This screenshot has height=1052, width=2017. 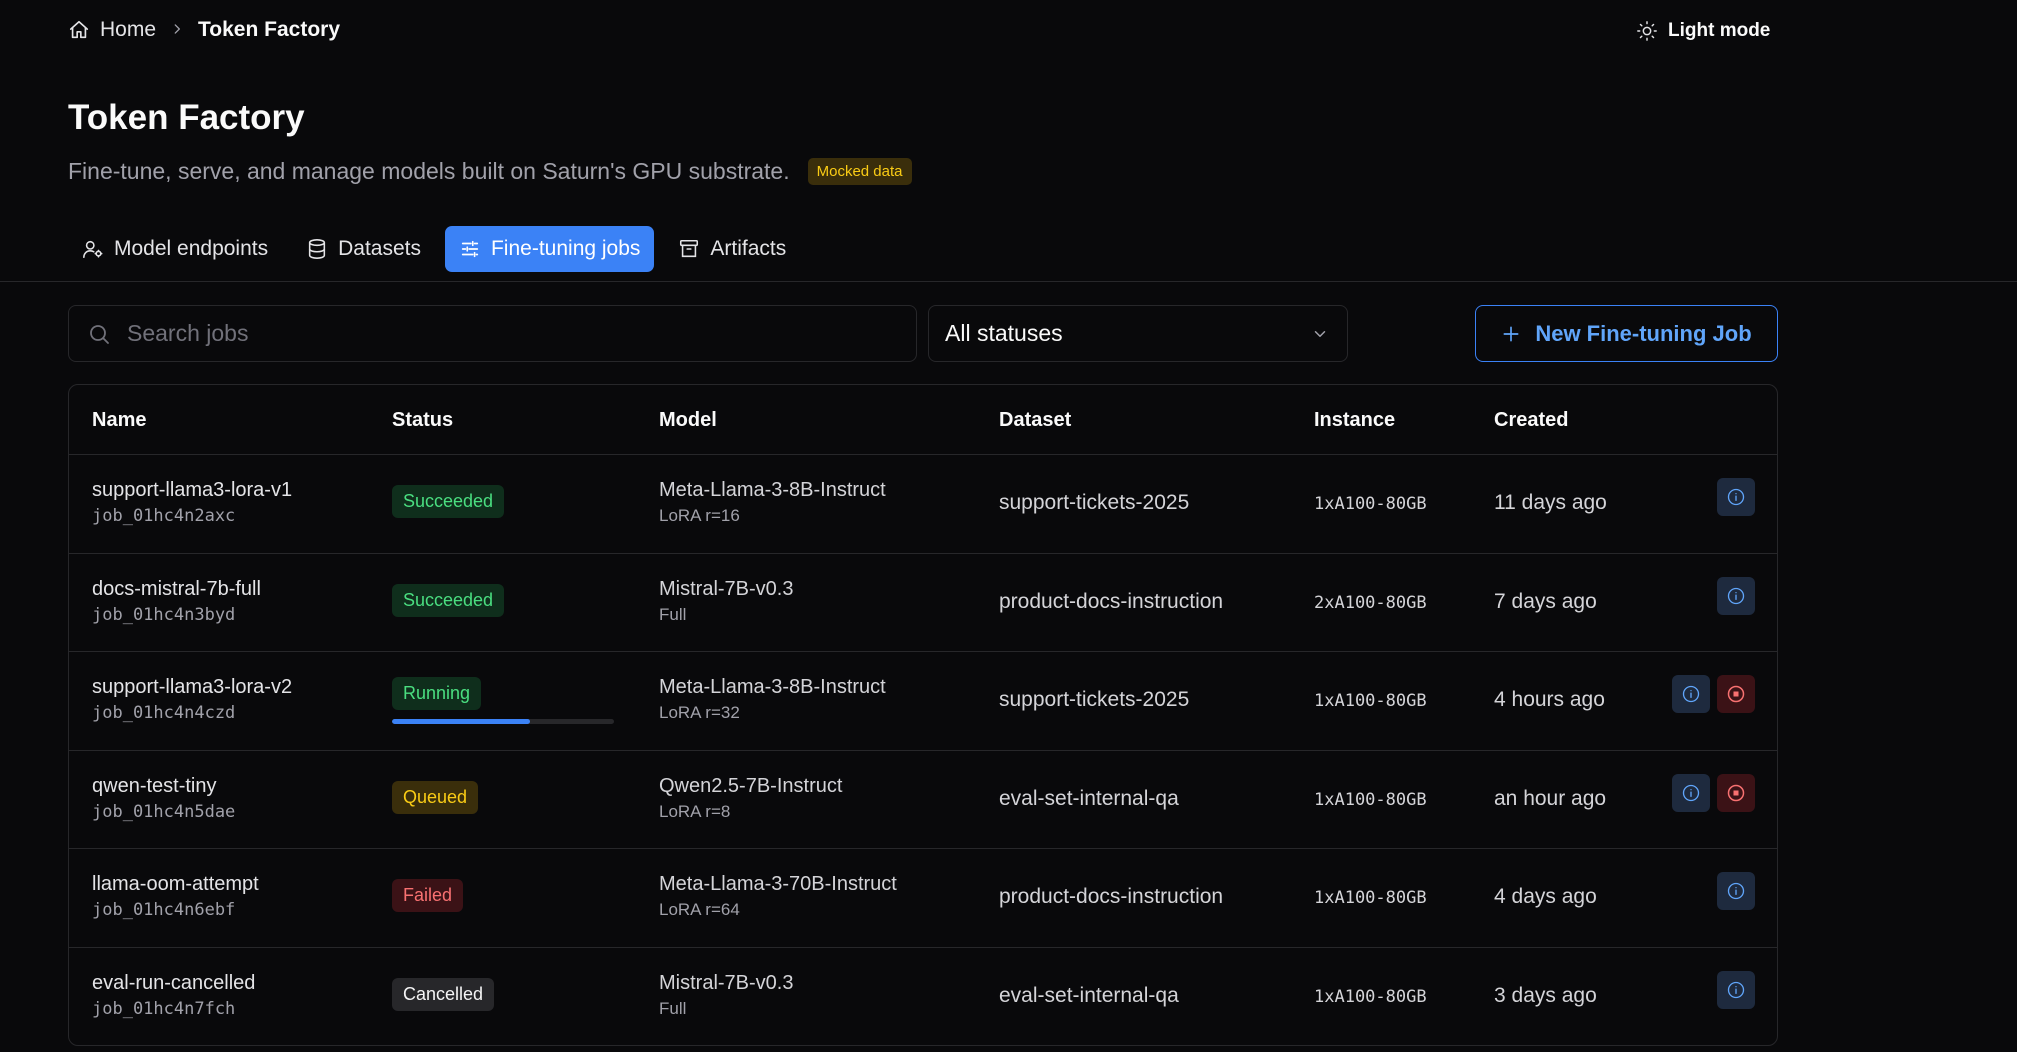 What do you see at coordinates (192, 687) in the screenshot?
I see `job-name: support-llama3-lora-v2` at bounding box center [192, 687].